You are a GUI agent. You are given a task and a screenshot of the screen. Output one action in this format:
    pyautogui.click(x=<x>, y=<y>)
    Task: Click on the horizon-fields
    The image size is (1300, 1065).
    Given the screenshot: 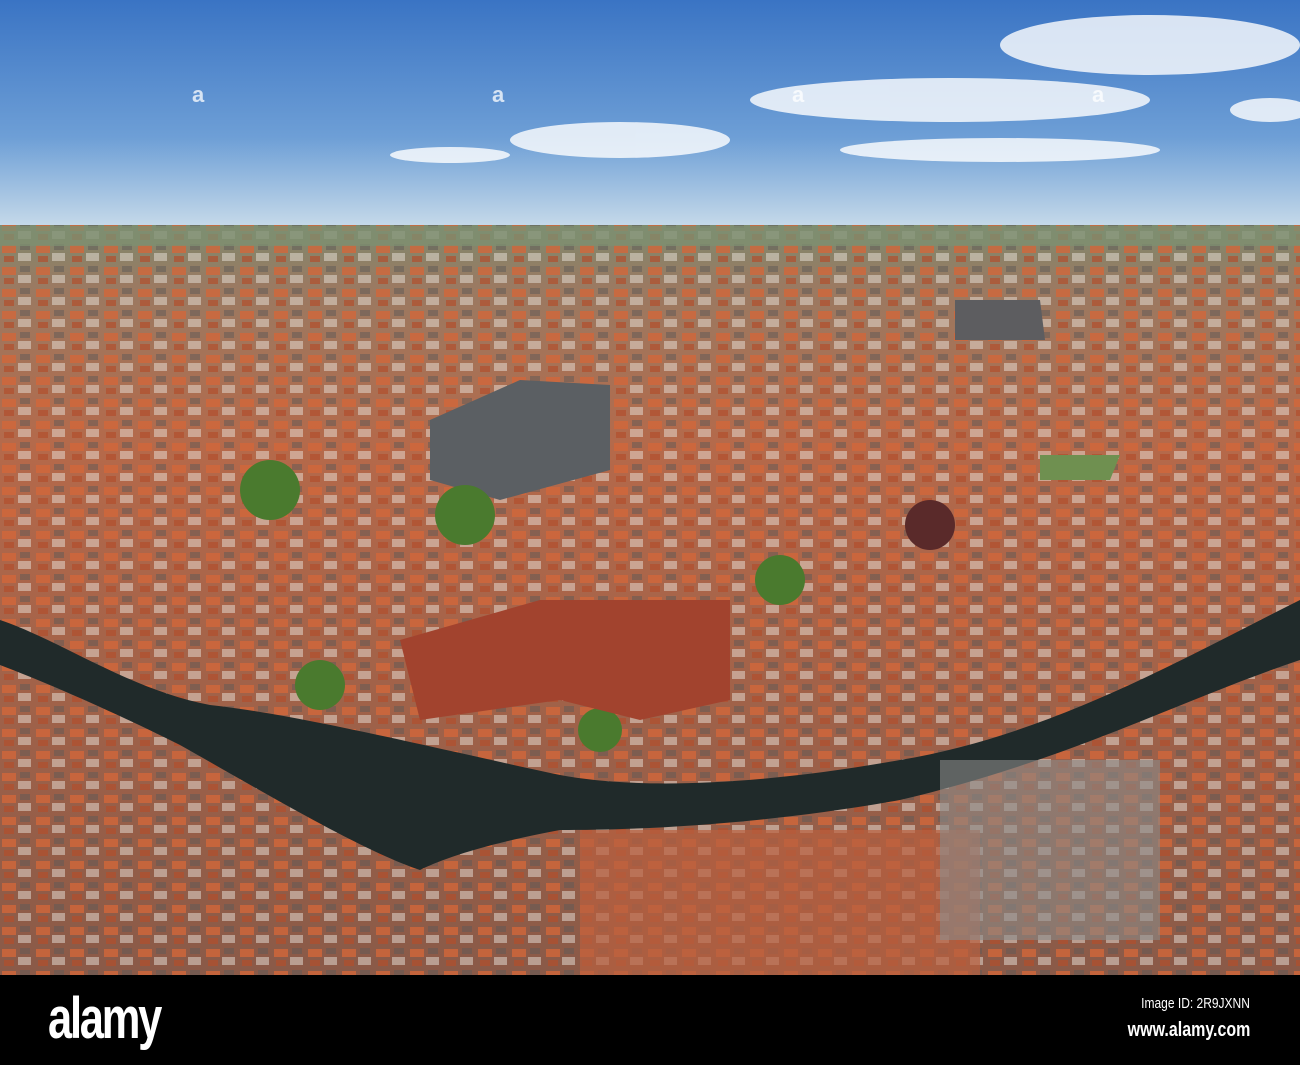 What is the action you would take?
    pyautogui.click(x=650, y=236)
    